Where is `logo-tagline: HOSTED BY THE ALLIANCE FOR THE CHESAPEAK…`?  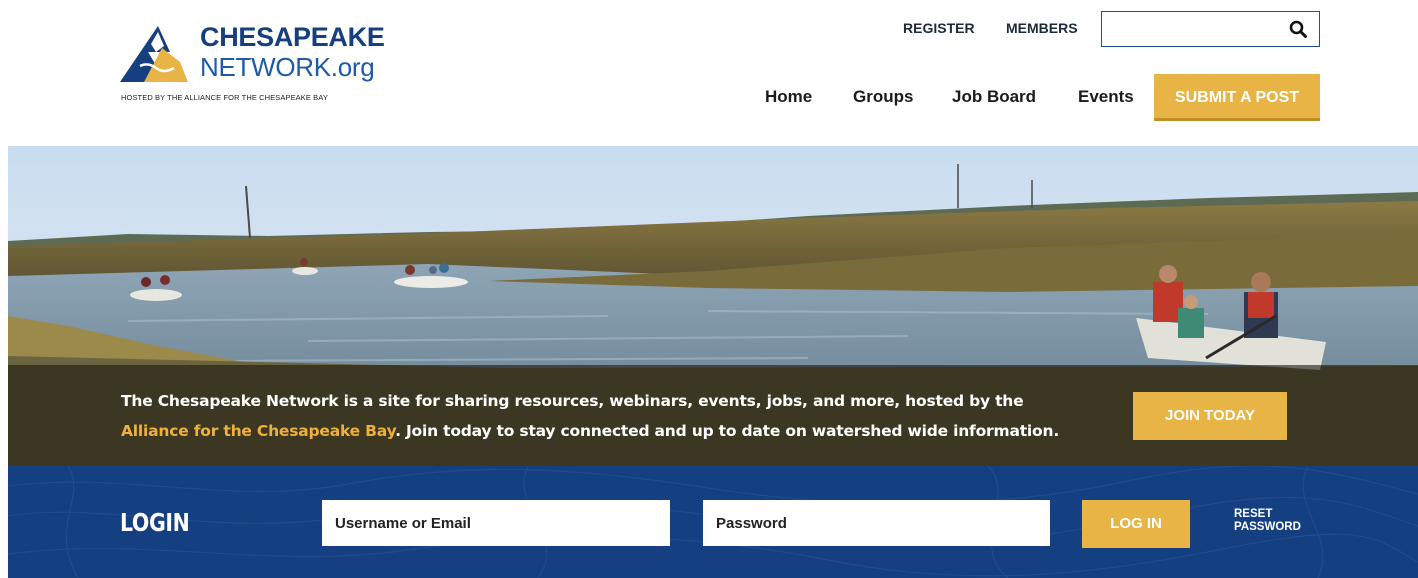
logo-tagline: HOSTED BY THE ALLIANCE FOR THE CHESAPEAK… is located at coordinates (224, 97).